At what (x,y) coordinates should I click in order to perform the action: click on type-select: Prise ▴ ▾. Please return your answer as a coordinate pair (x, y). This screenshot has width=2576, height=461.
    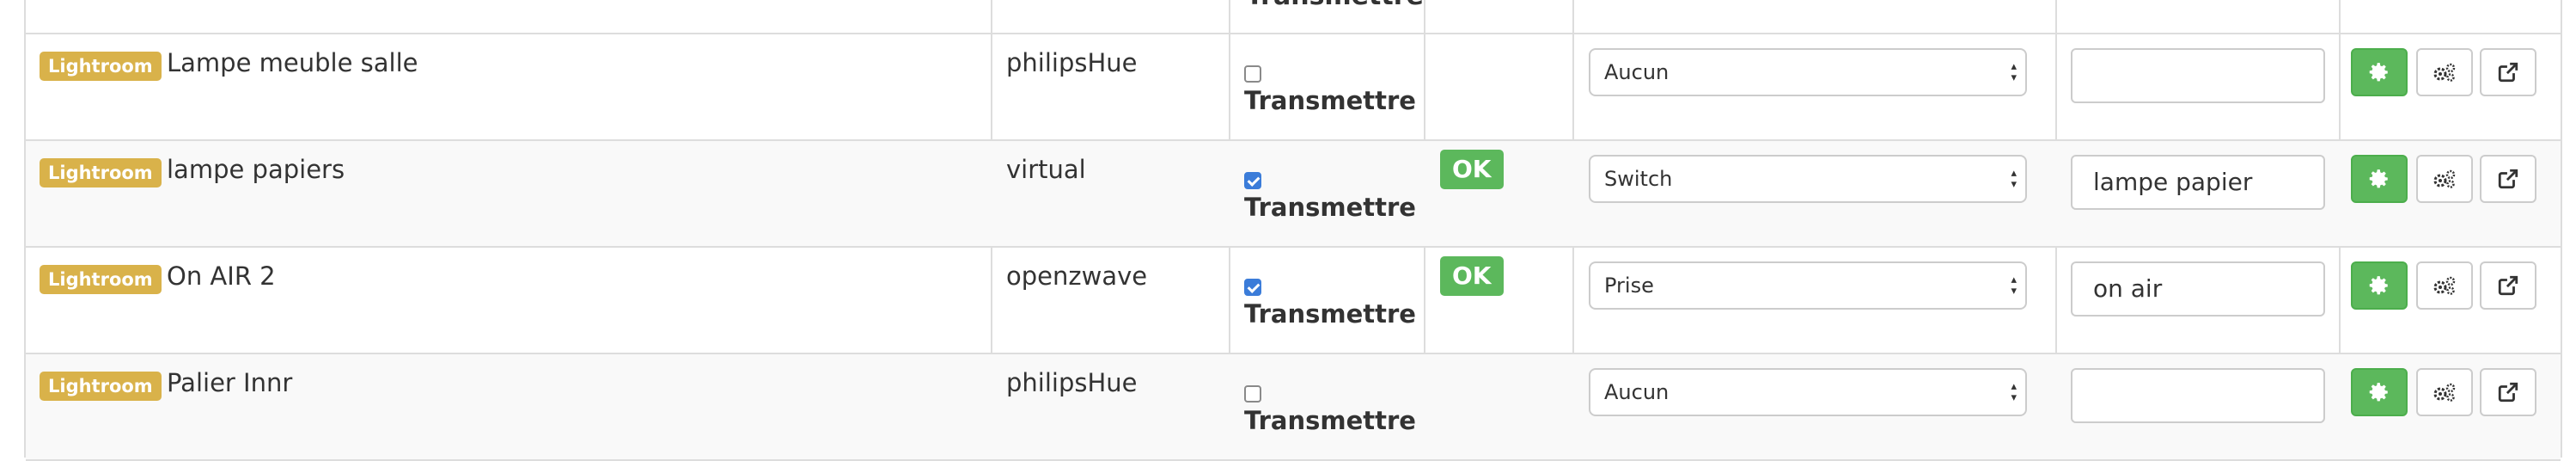
    Looking at the image, I should click on (1808, 285).